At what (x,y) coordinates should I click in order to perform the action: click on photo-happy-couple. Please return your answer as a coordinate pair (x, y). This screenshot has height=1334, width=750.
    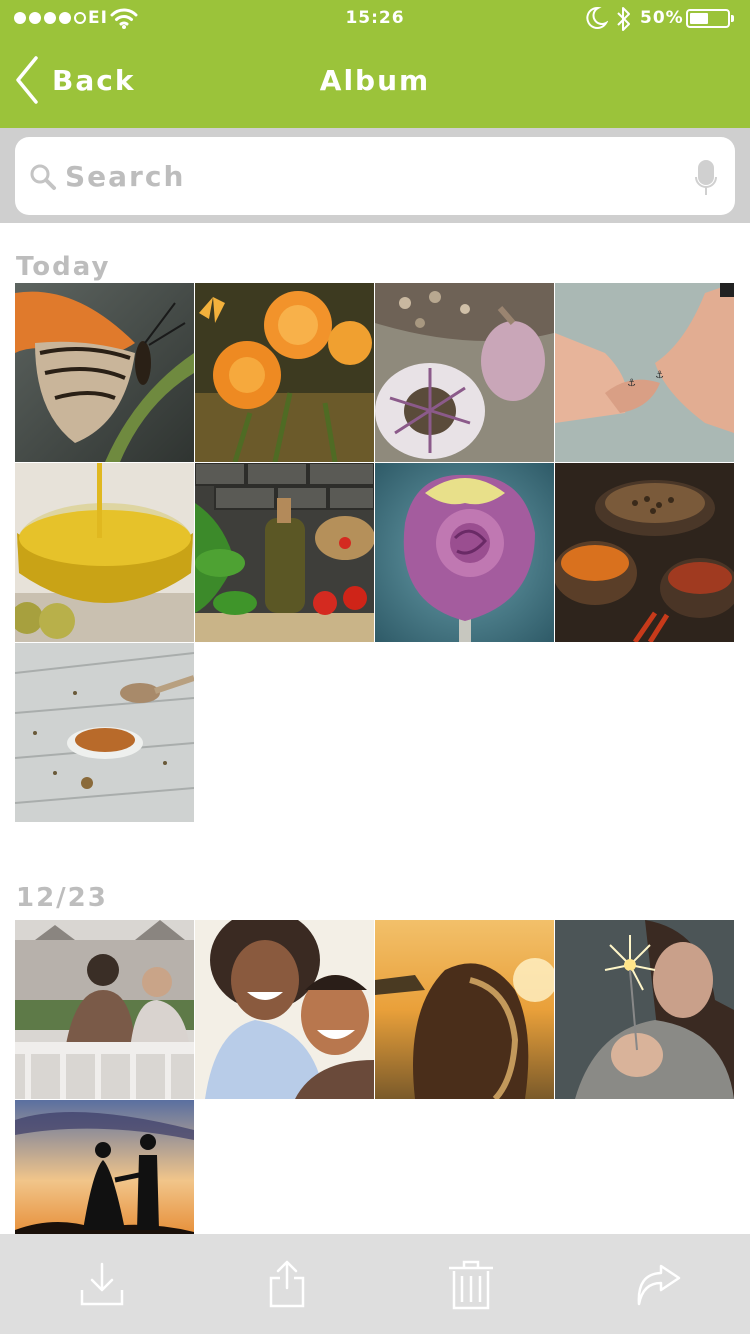
    Looking at the image, I should click on (284, 1009).